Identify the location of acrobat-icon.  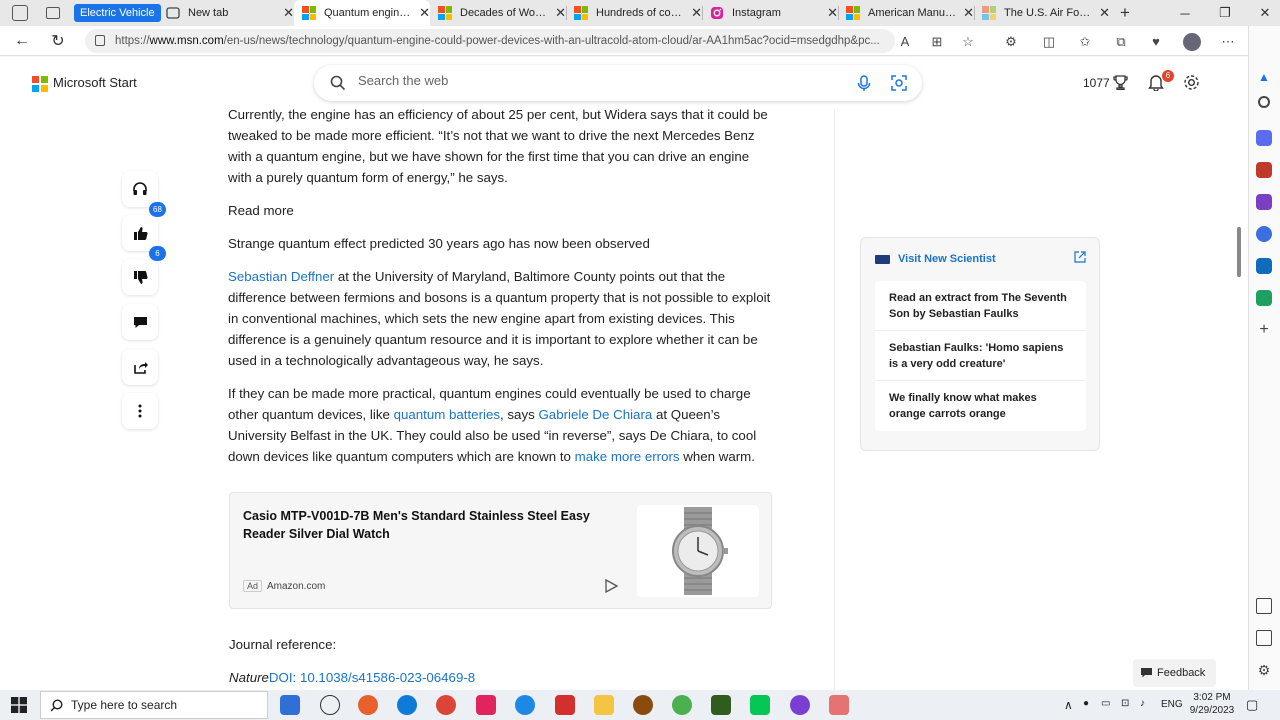
(565, 705).